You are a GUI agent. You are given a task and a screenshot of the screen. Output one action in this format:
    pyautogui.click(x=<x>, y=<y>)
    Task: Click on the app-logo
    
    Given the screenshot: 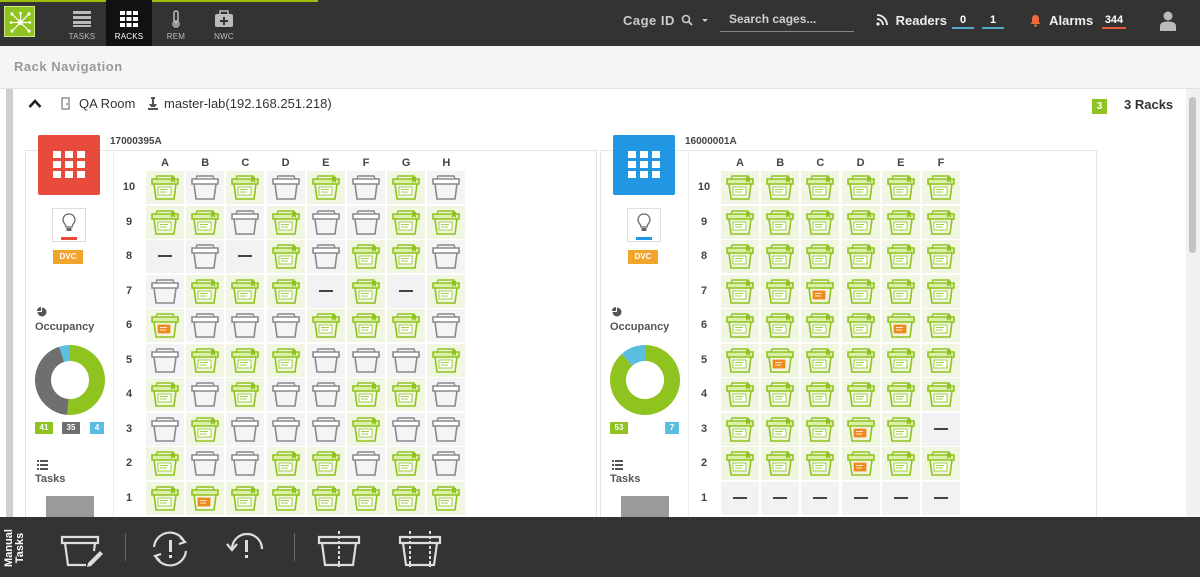 What is the action you would take?
    pyautogui.click(x=19, y=21)
    